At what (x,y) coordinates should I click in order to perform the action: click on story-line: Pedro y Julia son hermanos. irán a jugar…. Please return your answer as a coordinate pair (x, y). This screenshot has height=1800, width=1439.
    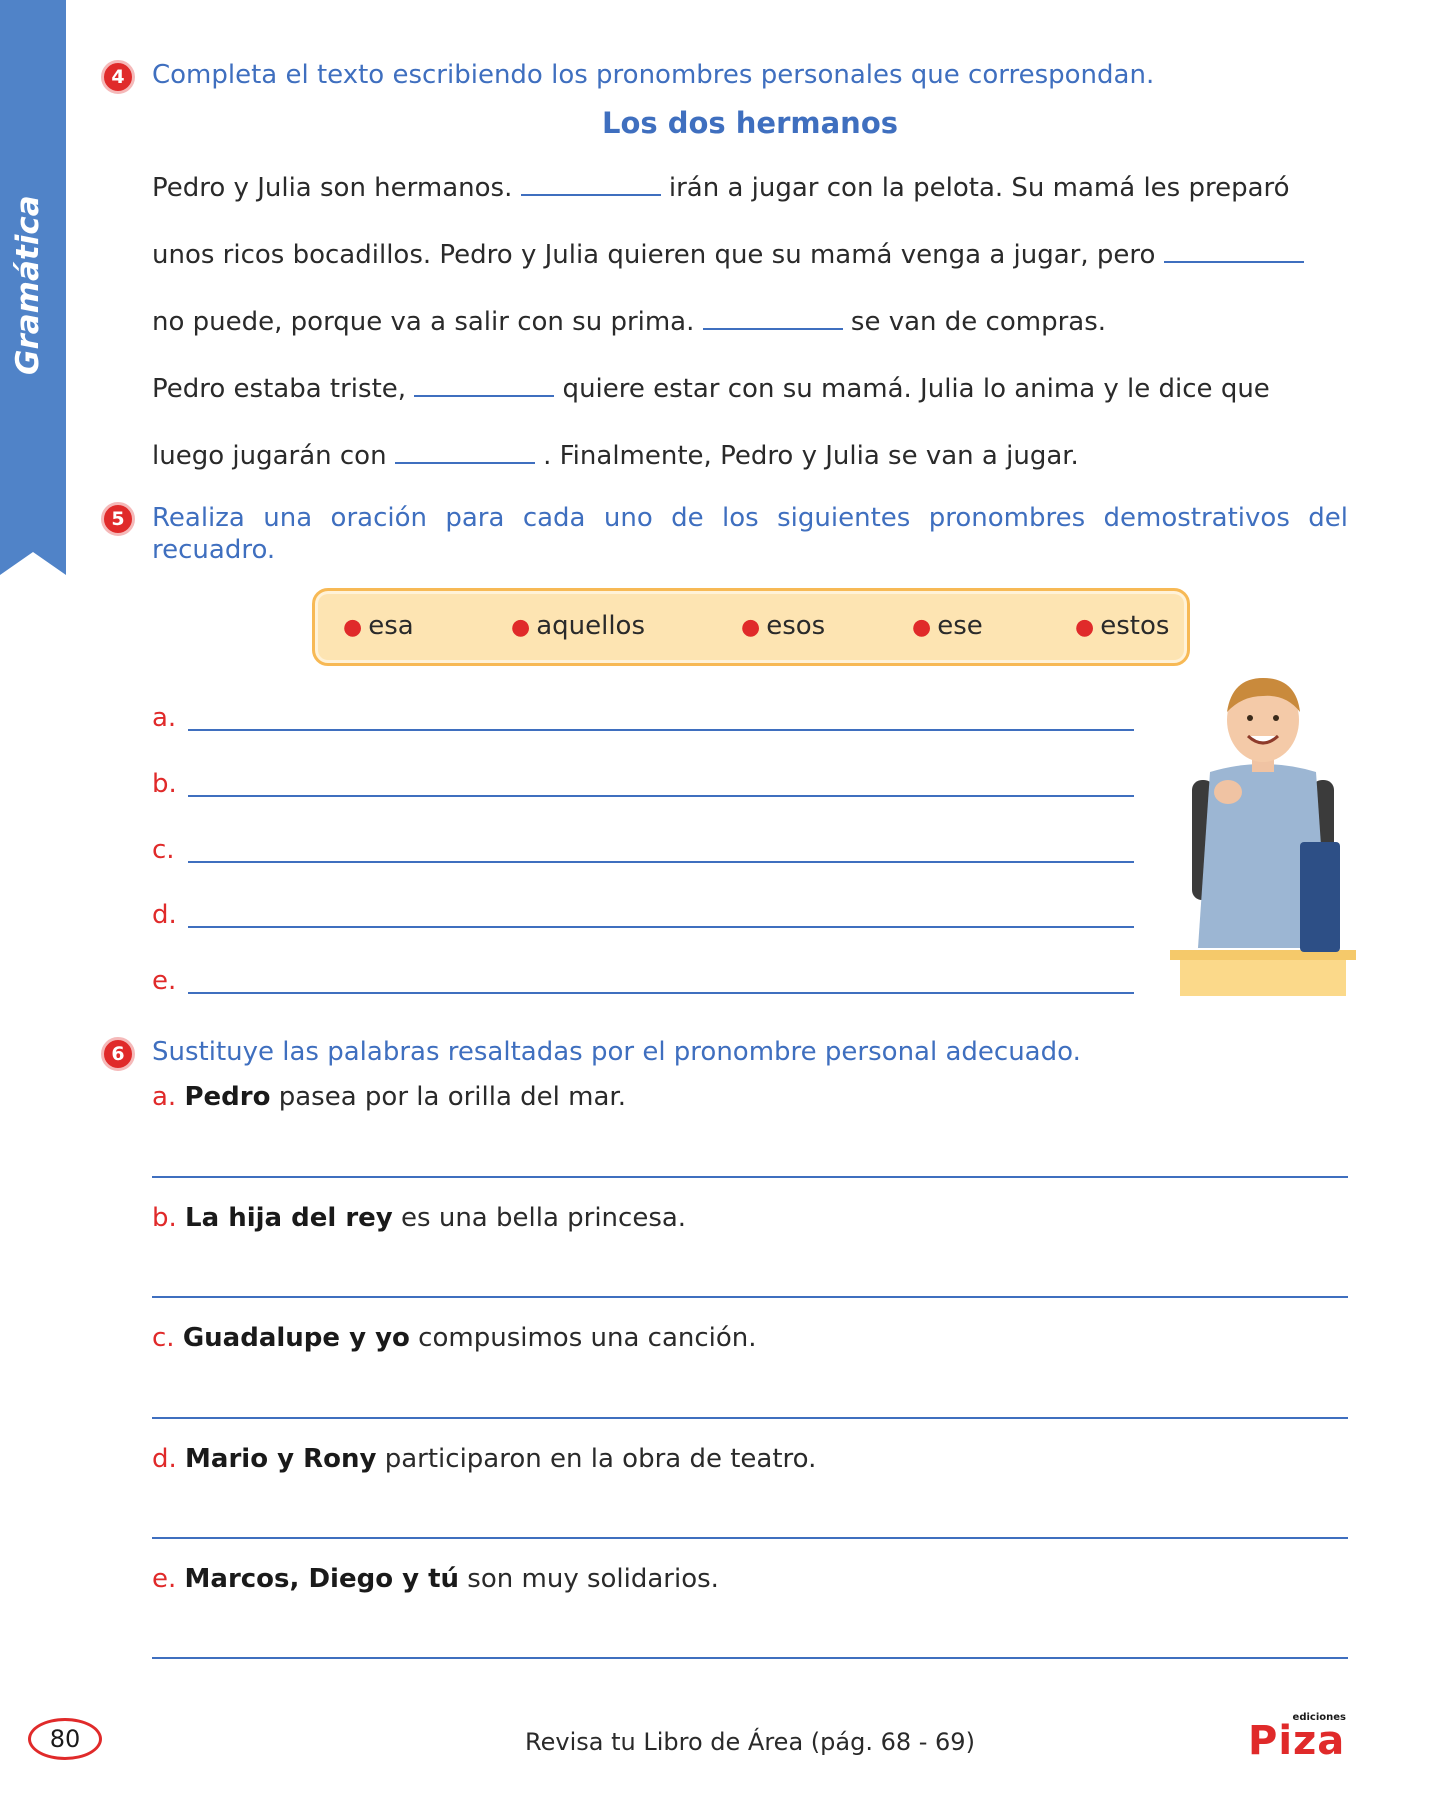
    Looking at the image, I should click on (721, 187).